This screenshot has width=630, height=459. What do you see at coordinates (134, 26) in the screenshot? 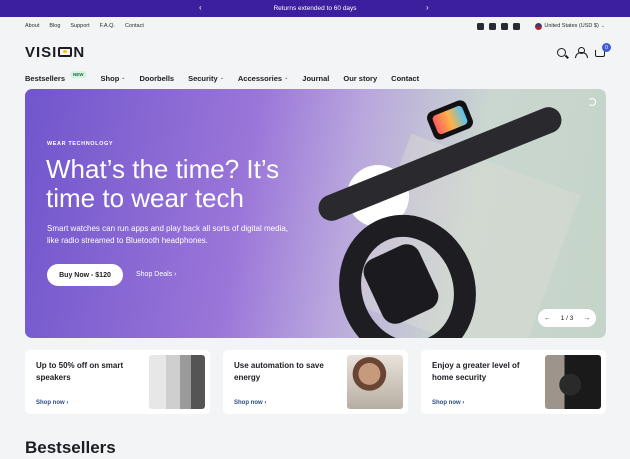
I see `utility-link-contact: Contact` at bounding box center [134, 26].